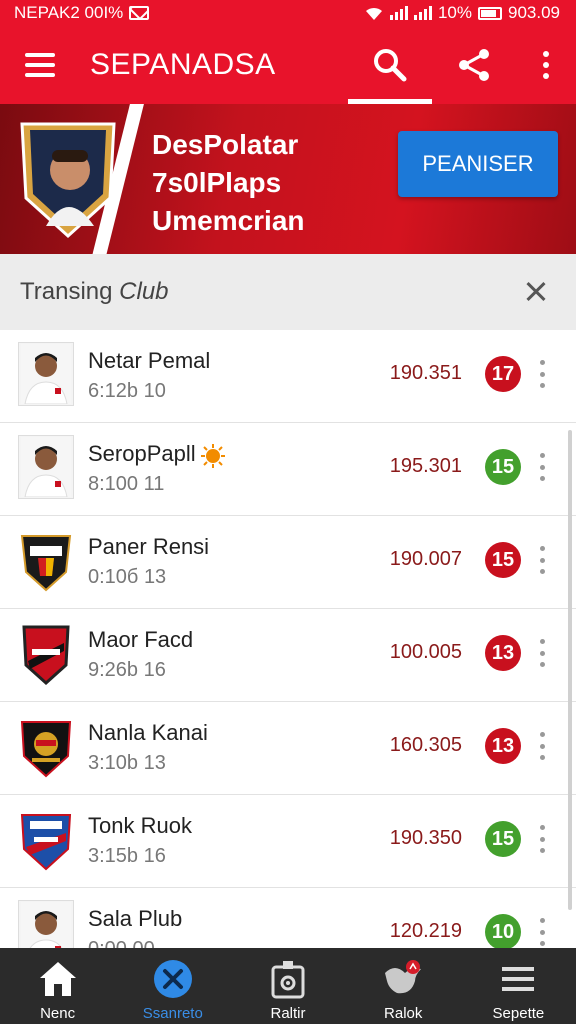 The height and width of the screenshot is (1024, 576). I want to click on wifi-icon, so click(373, 14).